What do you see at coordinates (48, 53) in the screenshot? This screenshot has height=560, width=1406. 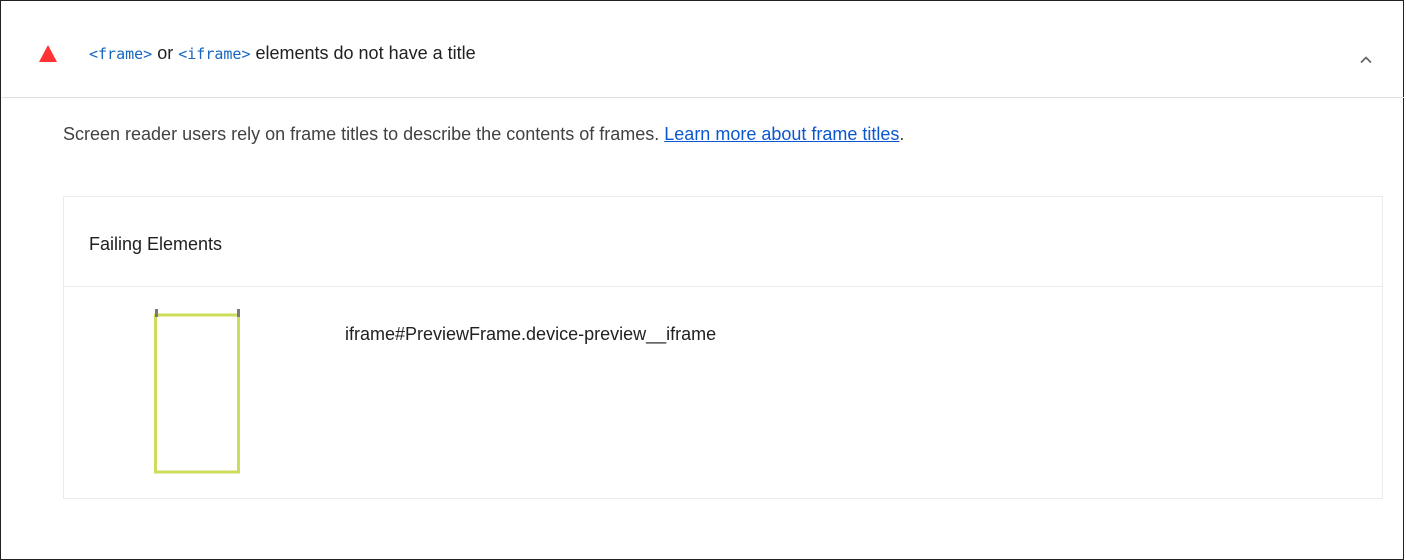 I see `fail-triangle-icon` at bounding box center [48, 53].